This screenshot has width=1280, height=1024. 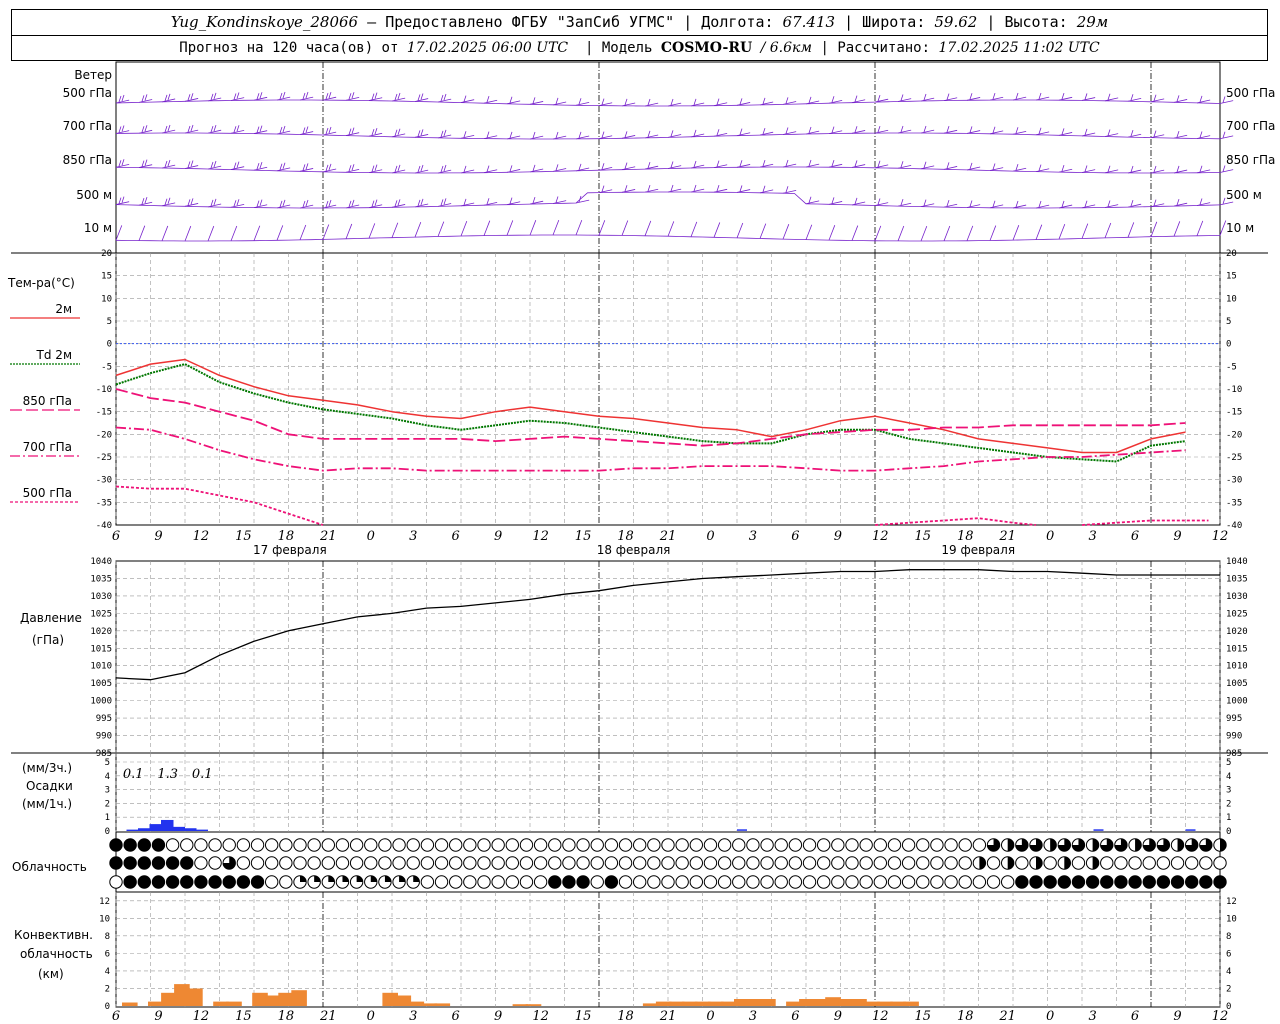 What do you see at coordinates (106, 254) in the screenshot?
I see `temp-tick: 20` at bounding box center [106, 254].